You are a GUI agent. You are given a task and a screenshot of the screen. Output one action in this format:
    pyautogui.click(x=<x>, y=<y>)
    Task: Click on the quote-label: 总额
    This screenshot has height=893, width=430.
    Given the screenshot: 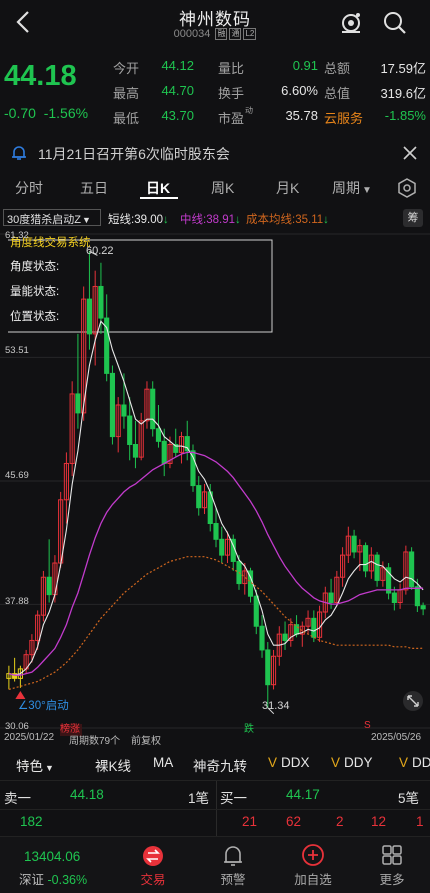 What is the action you would take?
    pyautogui.click(x=337, y=68)
    